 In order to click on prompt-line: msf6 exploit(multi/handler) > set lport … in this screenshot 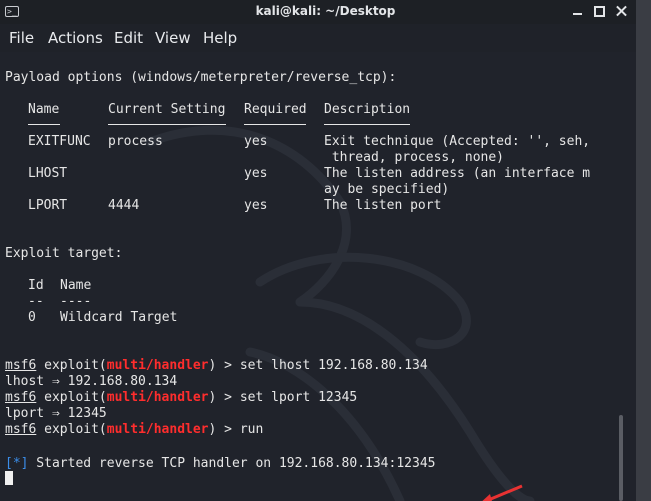, I will do `click(181, 398)`.